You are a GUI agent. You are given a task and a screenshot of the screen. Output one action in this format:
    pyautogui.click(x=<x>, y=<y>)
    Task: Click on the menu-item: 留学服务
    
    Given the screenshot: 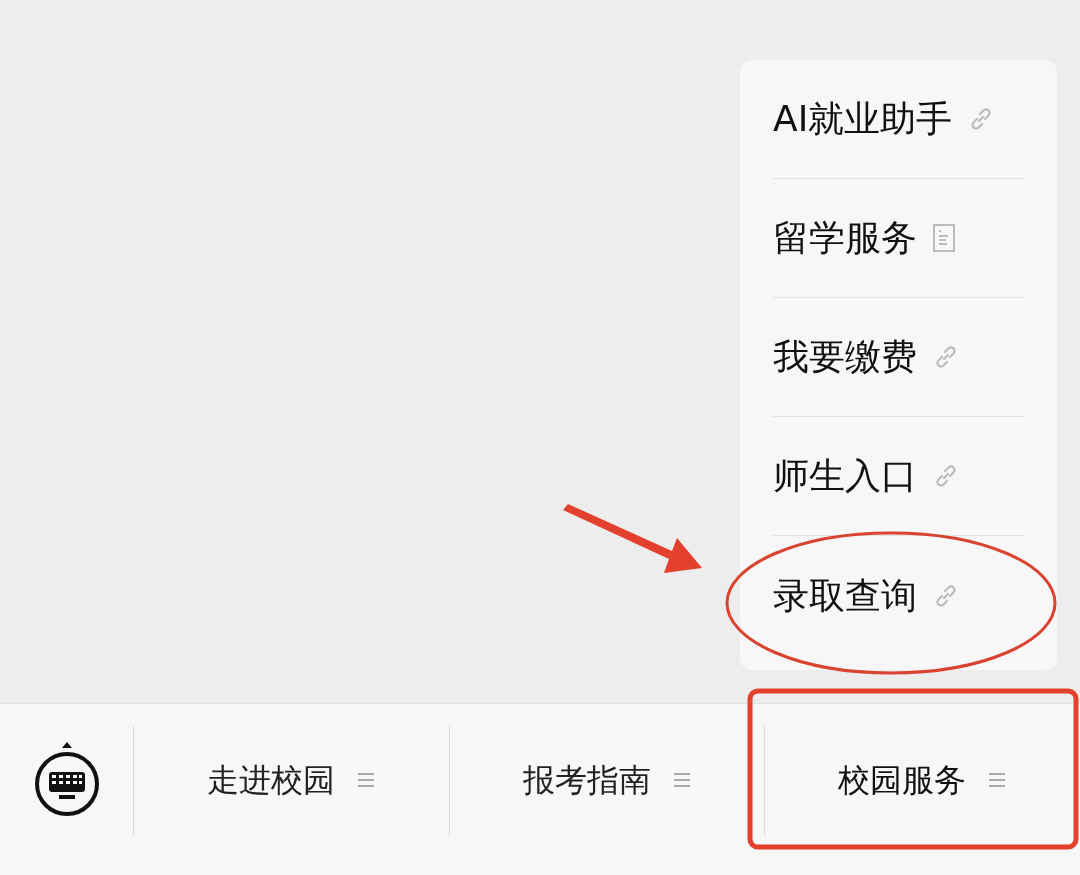 What is the action you would take?
    pyautogui.click(x=898, y=238)
    